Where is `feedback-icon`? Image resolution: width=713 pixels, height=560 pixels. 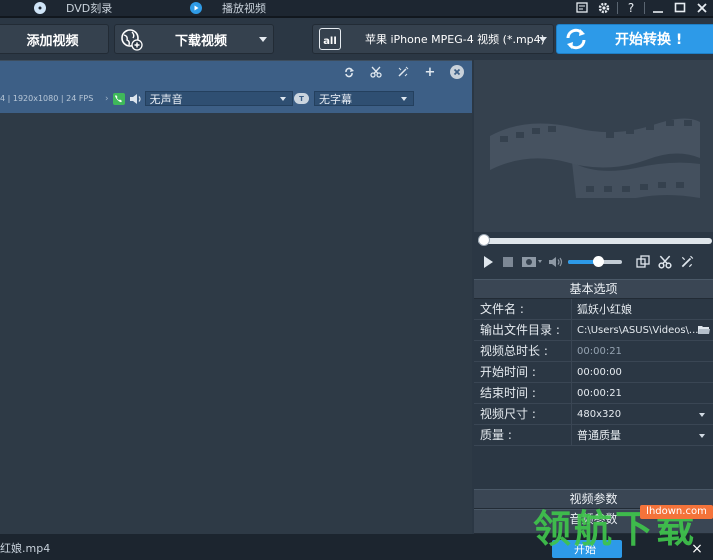
feedback-icon is located at coordinates (582, 8).